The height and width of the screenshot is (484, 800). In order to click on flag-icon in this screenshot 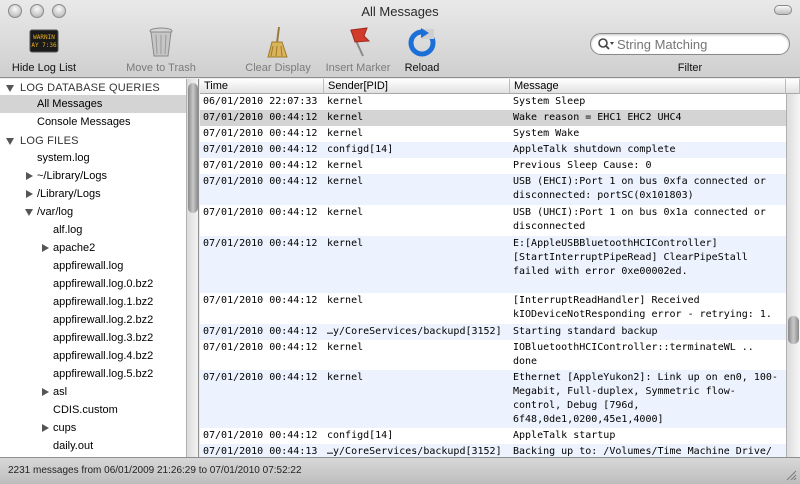, I will do `click(360, 42)`.